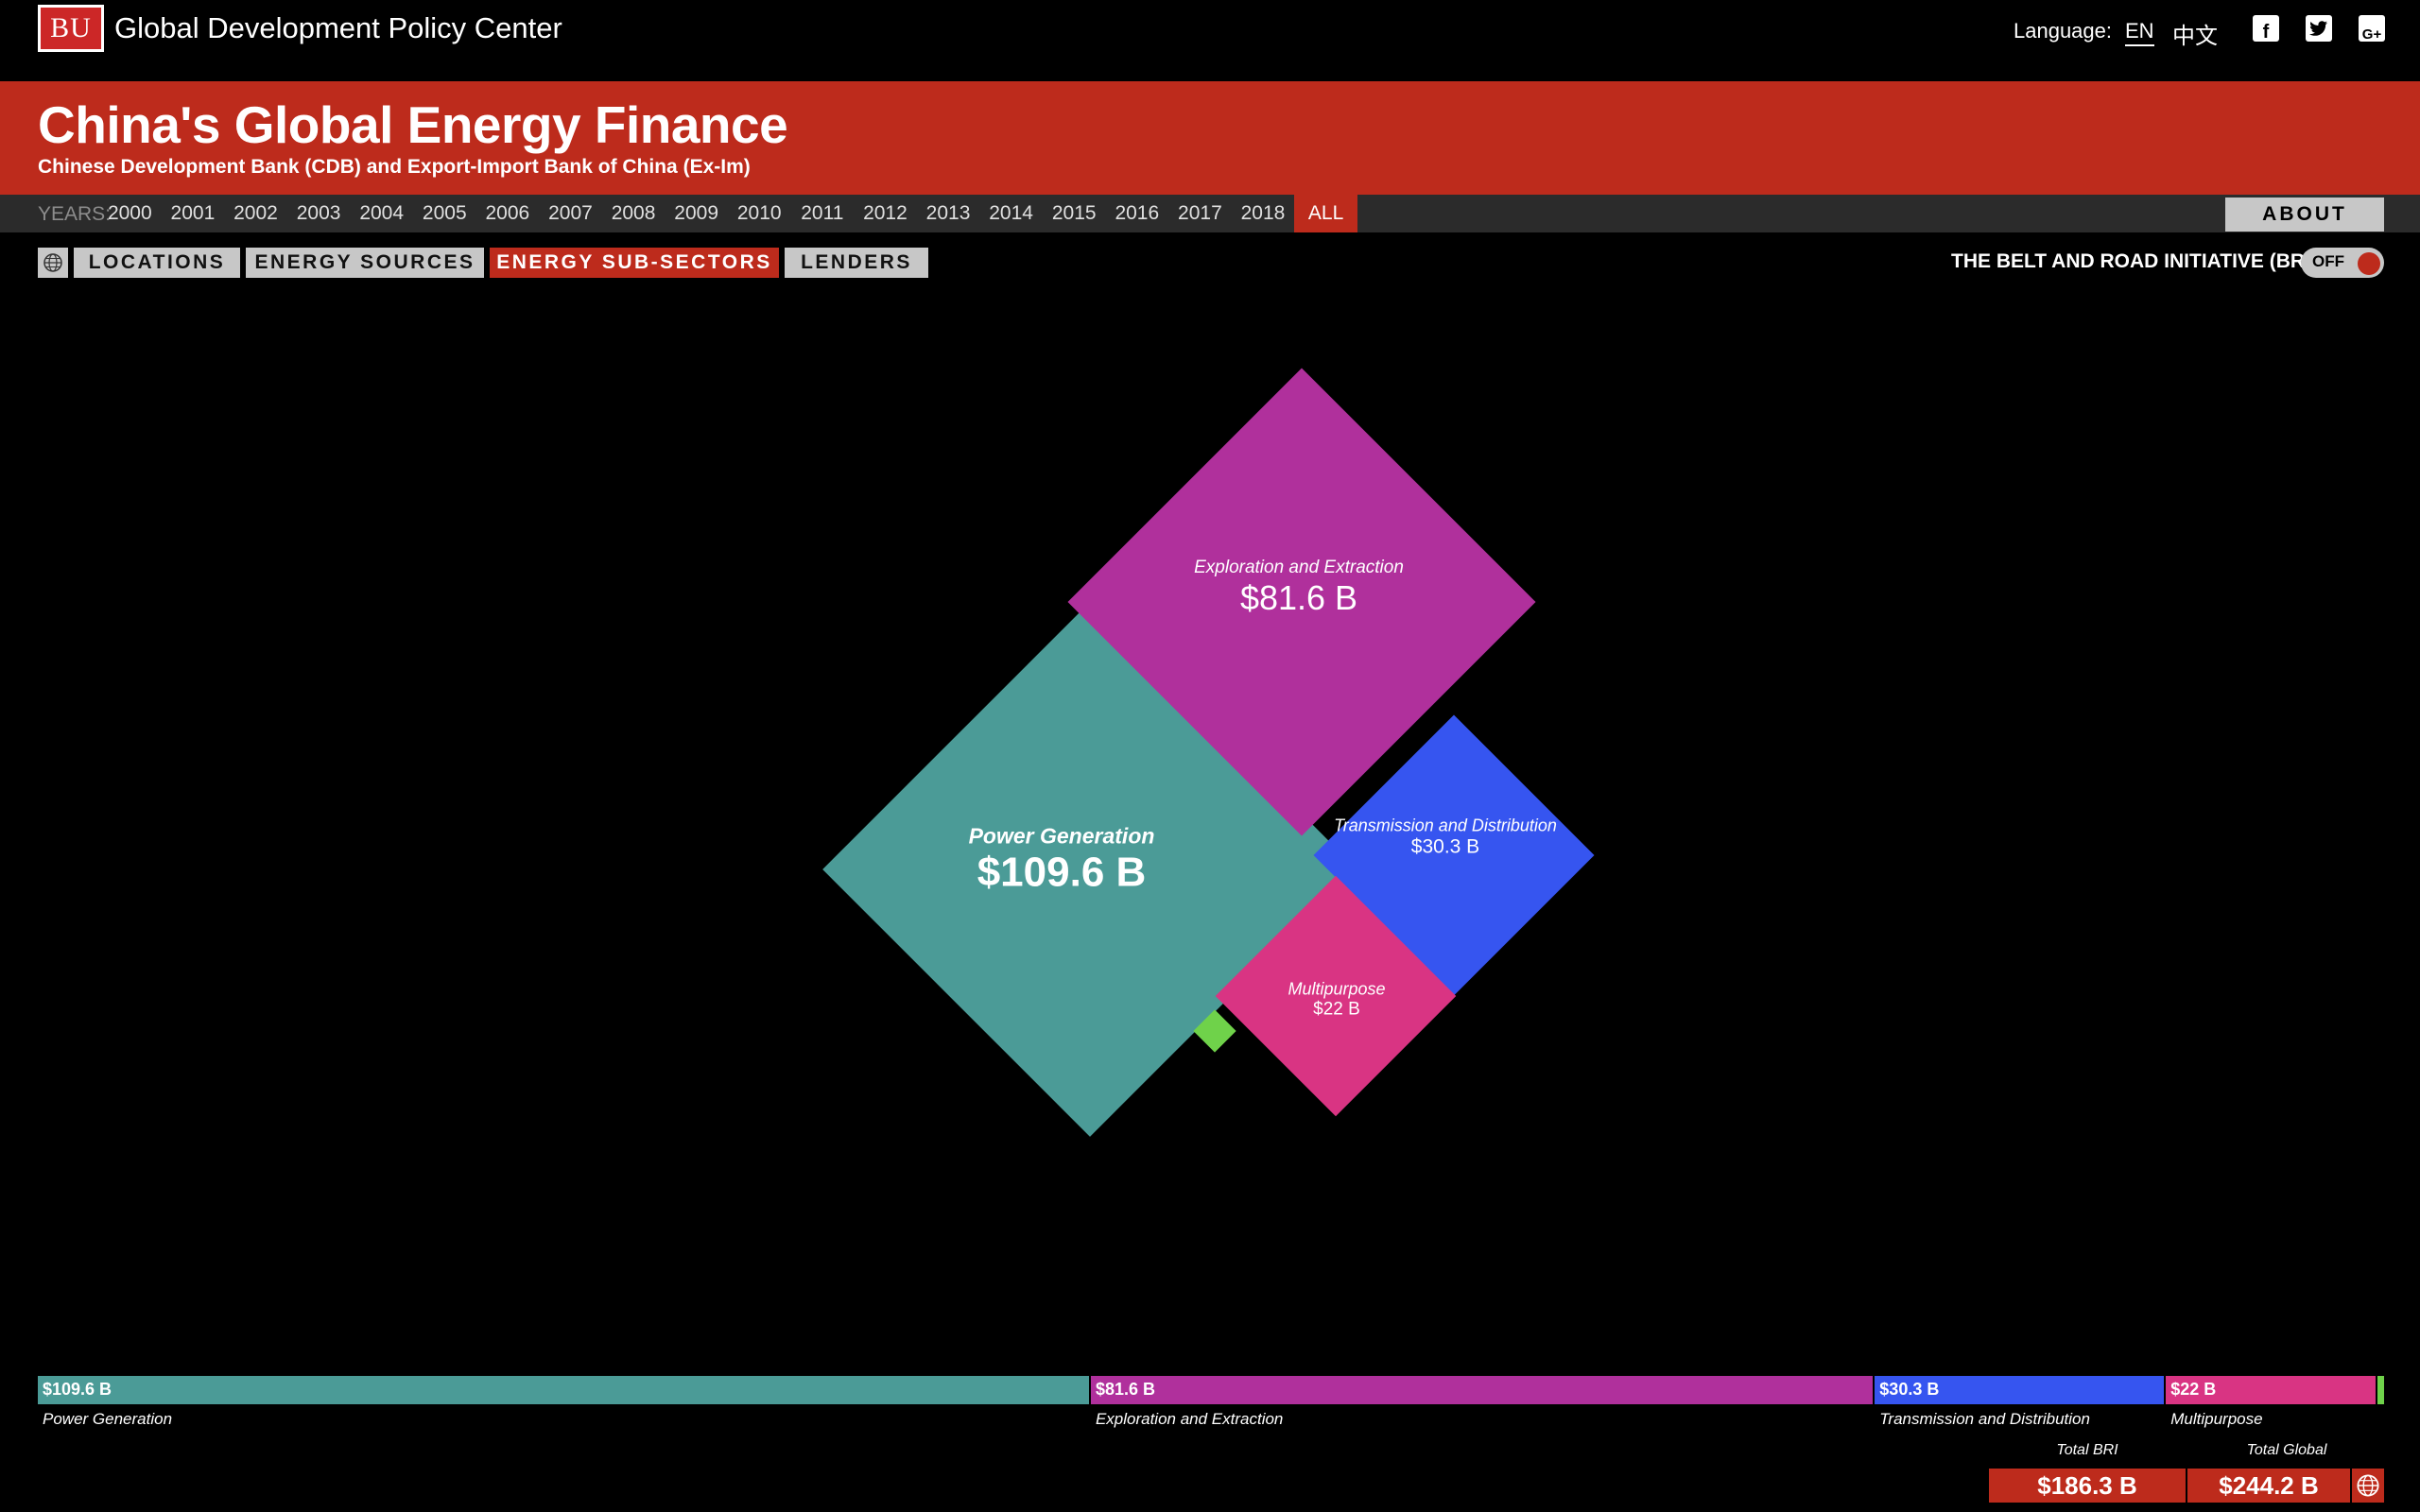  What do you see at coordinates (319, 213) in the screenshot?
I see `year-2003: 2003` at bounding box center [319, 213].